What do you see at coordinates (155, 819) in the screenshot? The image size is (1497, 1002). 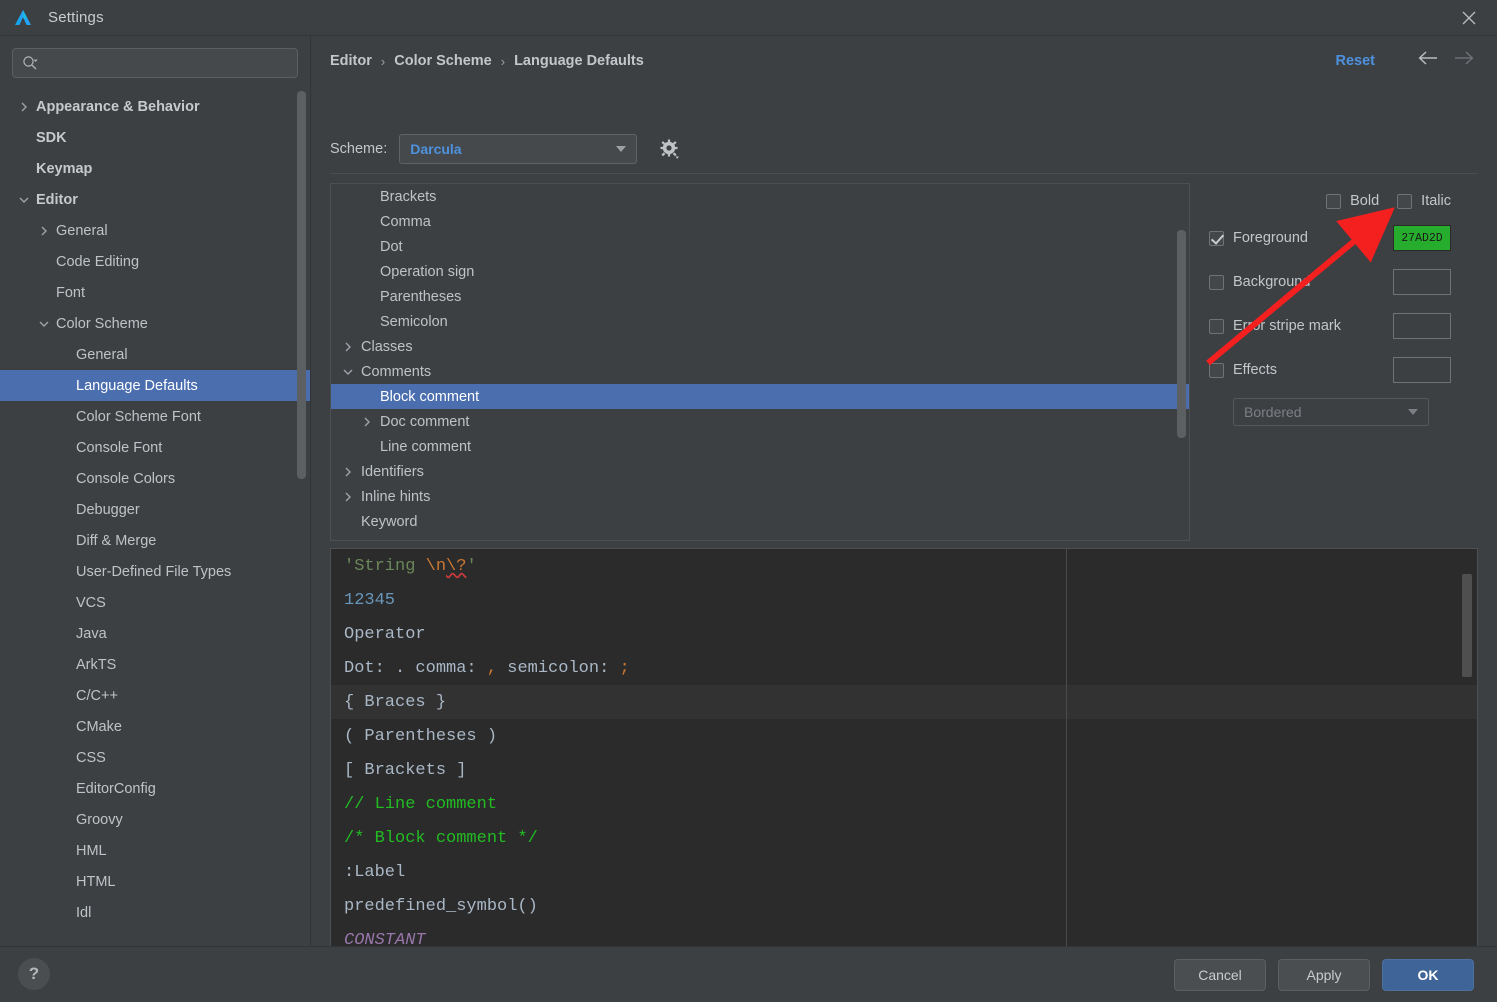 I see `sidebar-item-groovy: Groovy` at bounding box center [155, 819].